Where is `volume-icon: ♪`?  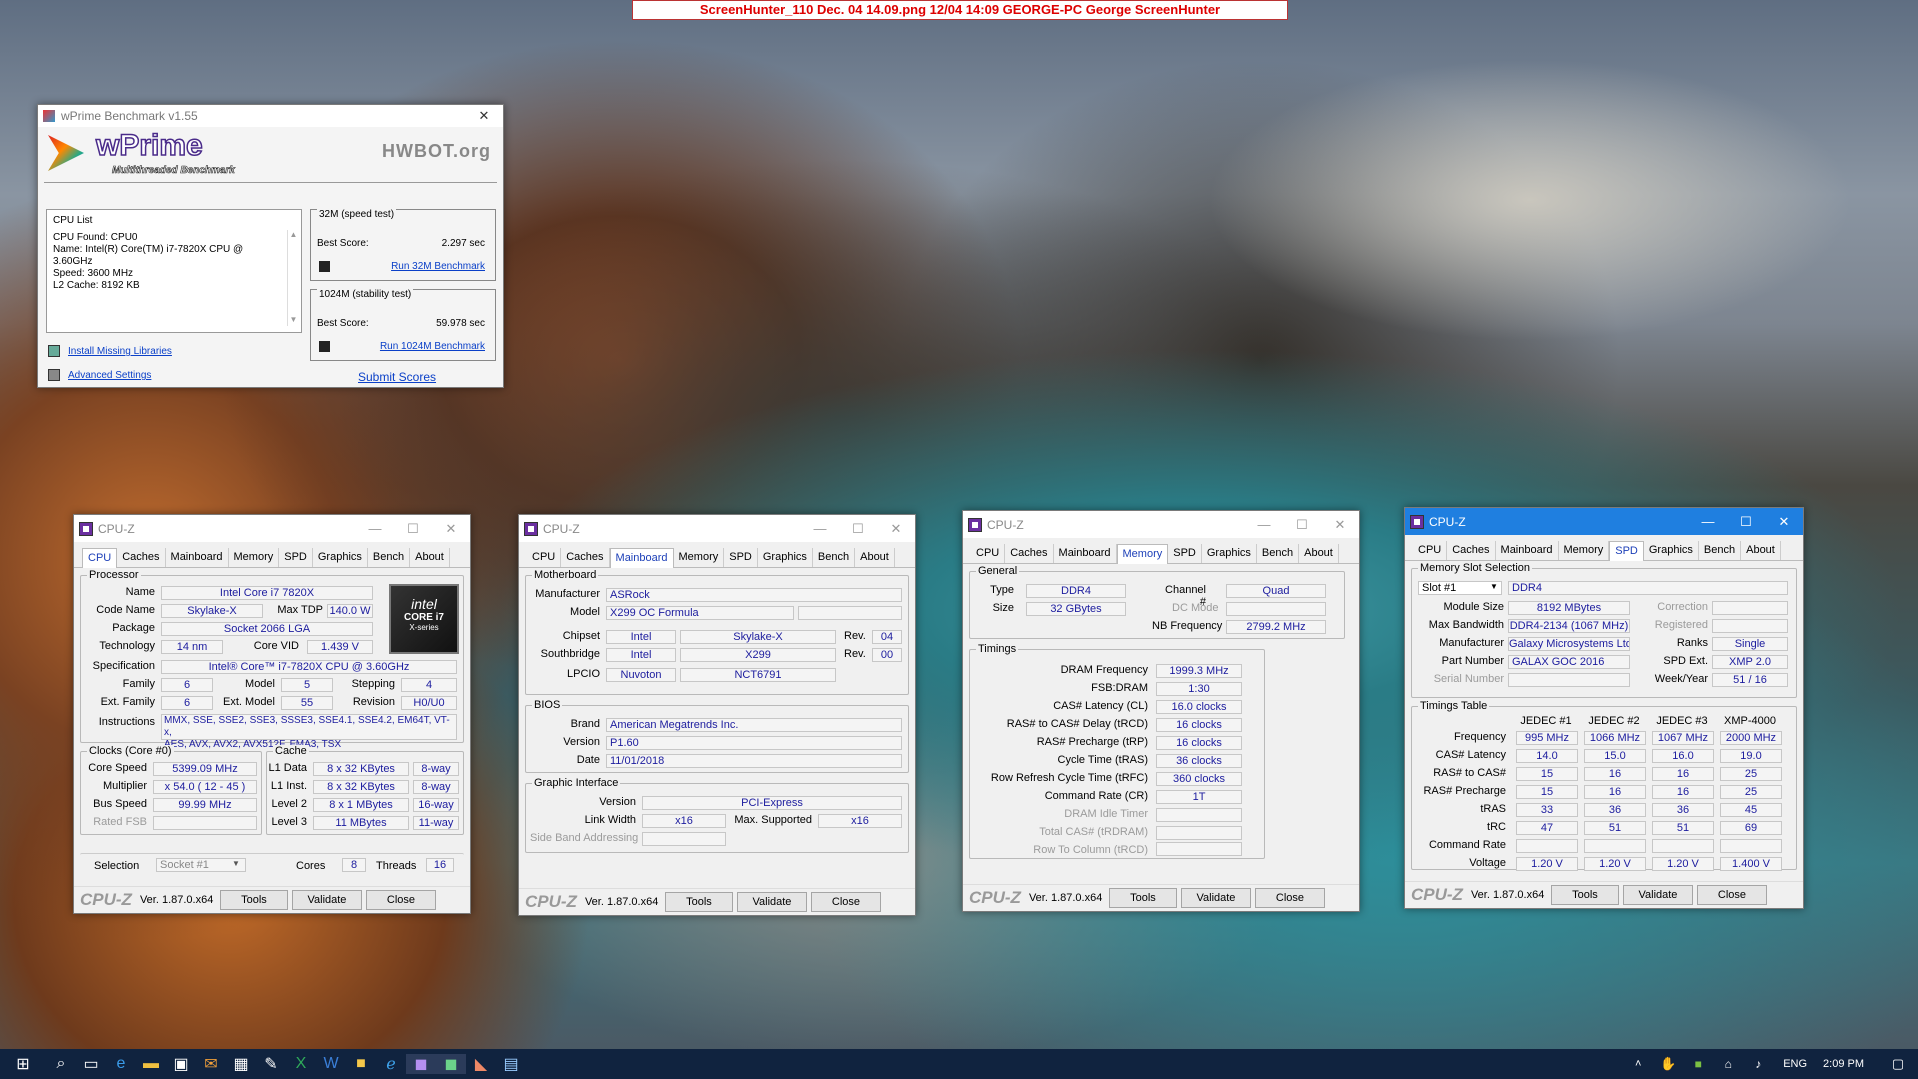 volume-icon: ♪ is located at coordinates (1758, 1064).